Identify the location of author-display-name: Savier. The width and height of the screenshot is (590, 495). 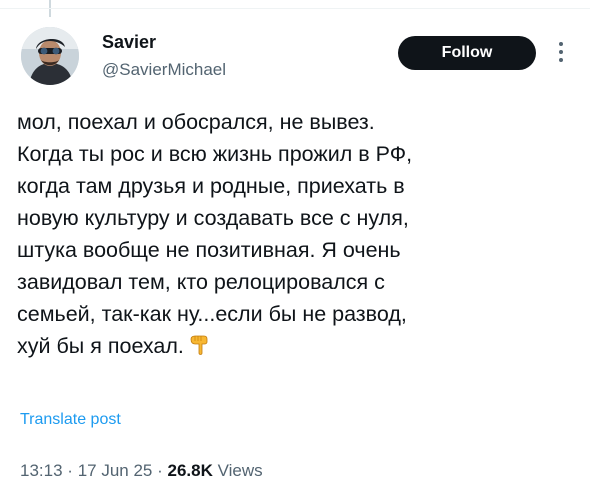
(129, 42).